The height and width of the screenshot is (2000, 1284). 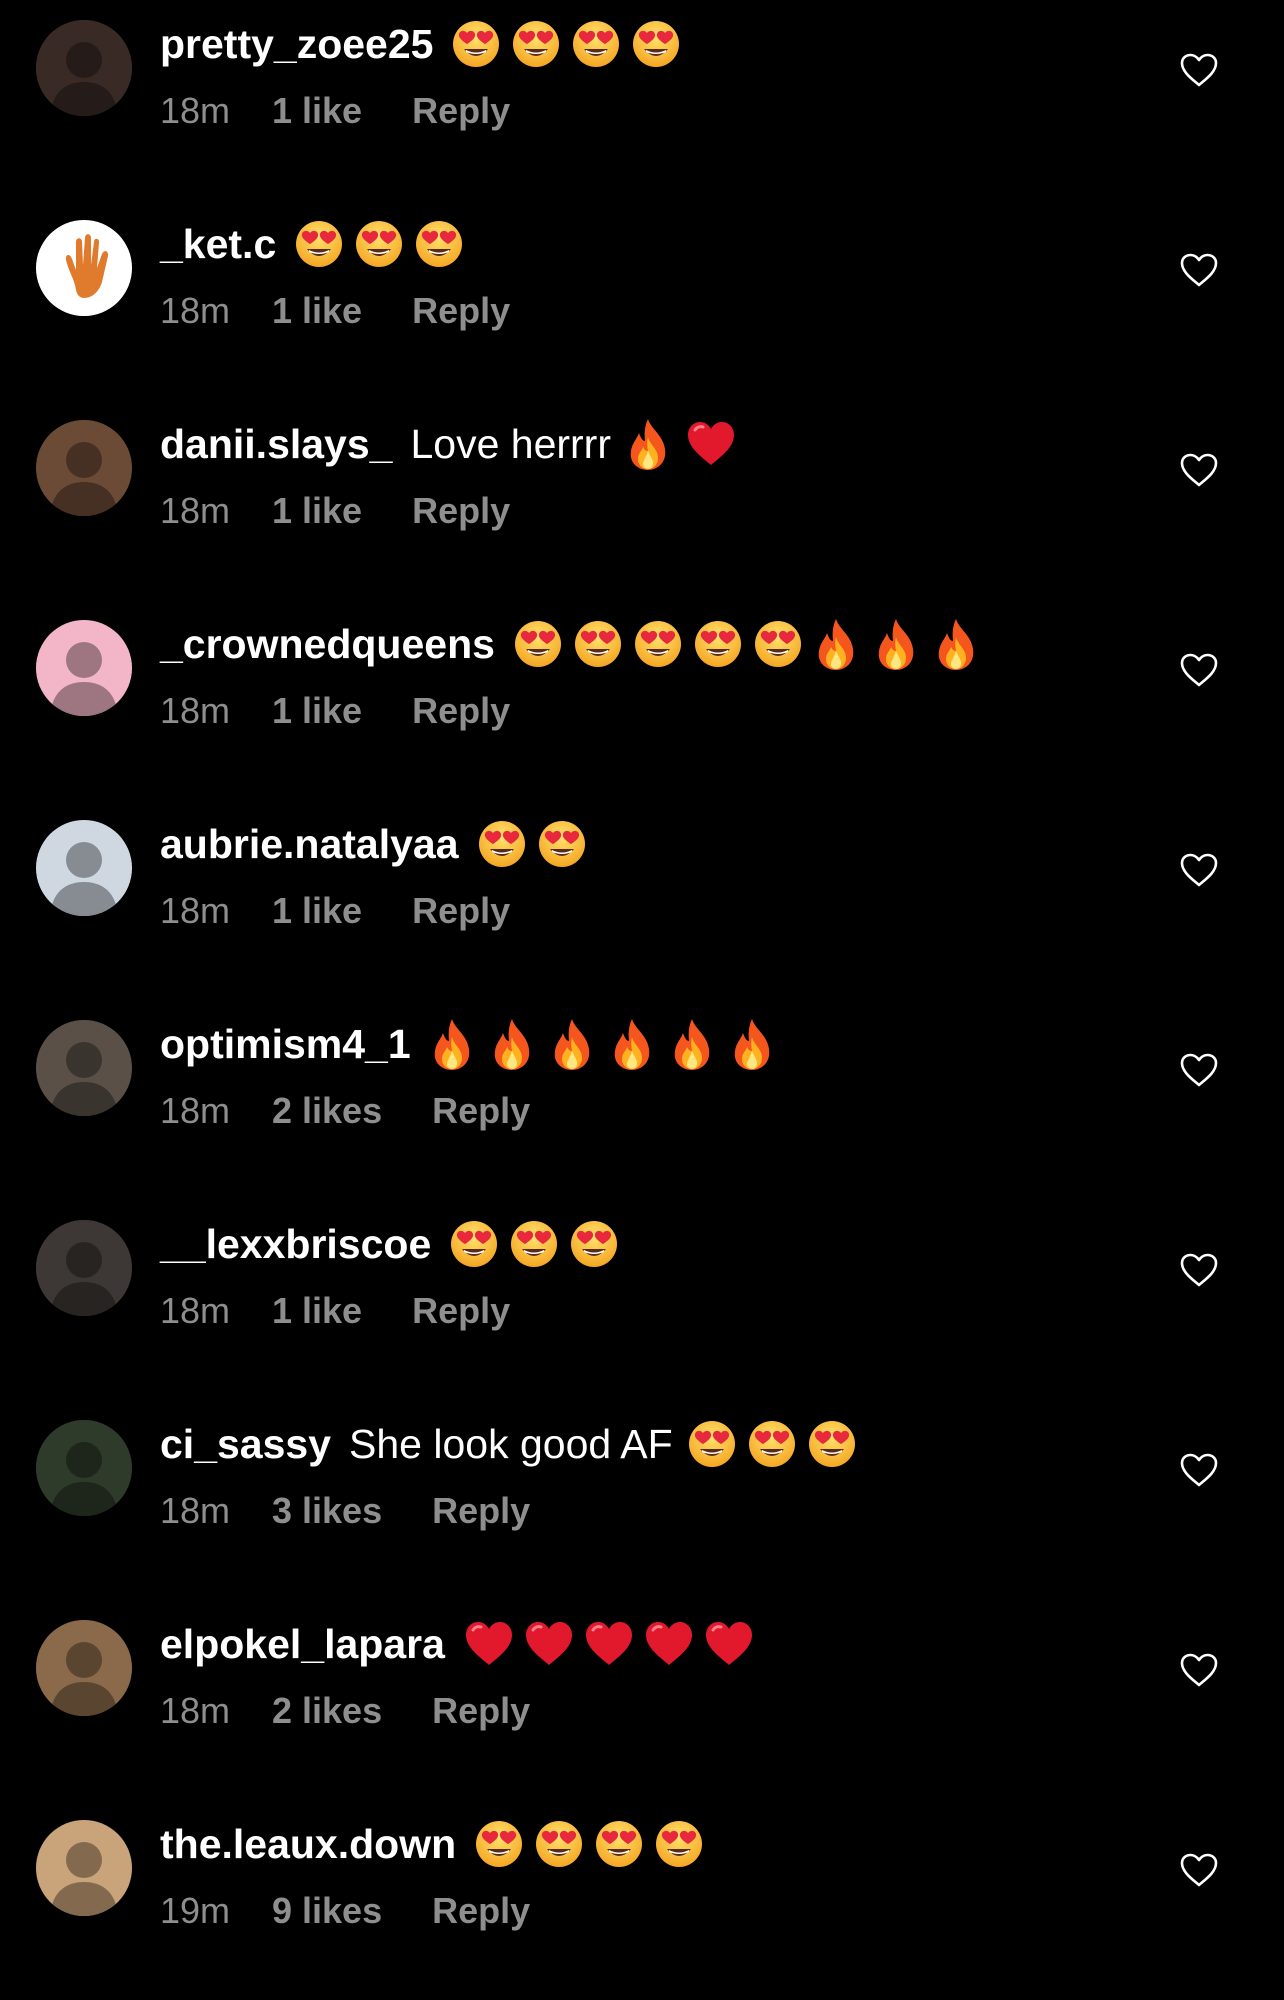 I want to click on comment-likes-count: 9 likes, so click(x=327, y=1911).